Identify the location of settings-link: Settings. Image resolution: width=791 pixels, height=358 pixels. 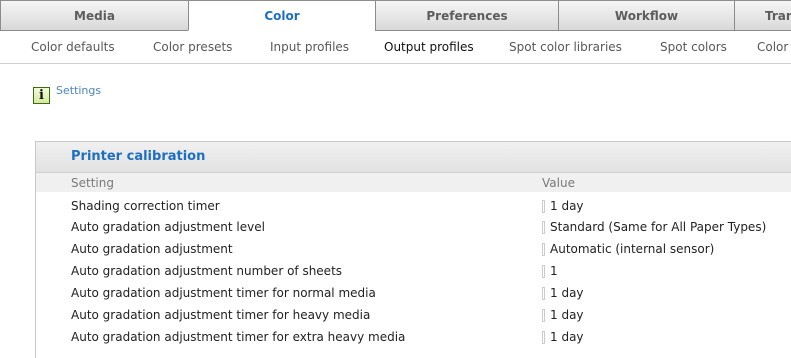
(78, 90).